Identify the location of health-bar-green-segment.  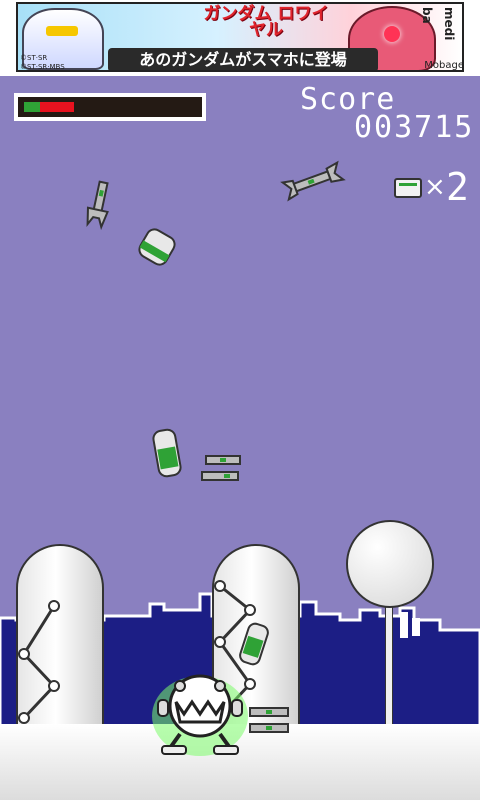
(32, 107).